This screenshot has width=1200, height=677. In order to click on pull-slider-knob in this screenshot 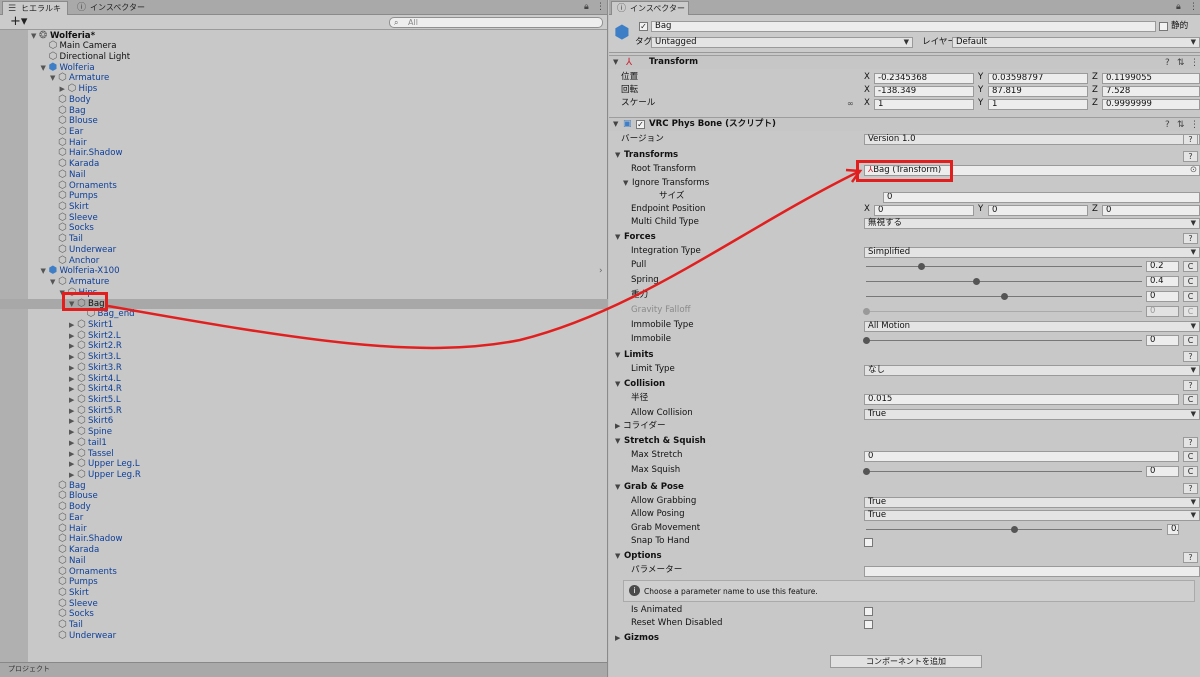, I will do `click(922, 266)`.